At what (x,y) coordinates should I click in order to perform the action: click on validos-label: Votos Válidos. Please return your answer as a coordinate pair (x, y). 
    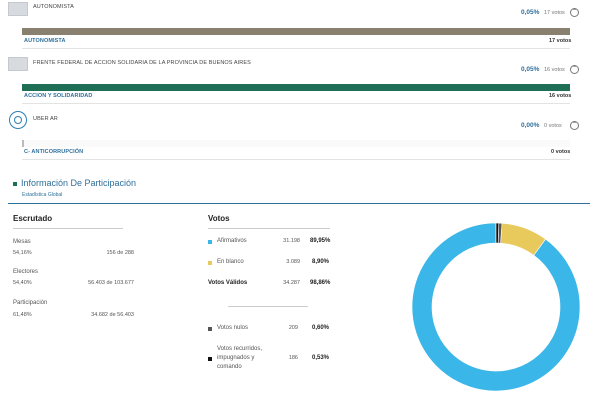
    Looking at the image, I should click on (228, 283).